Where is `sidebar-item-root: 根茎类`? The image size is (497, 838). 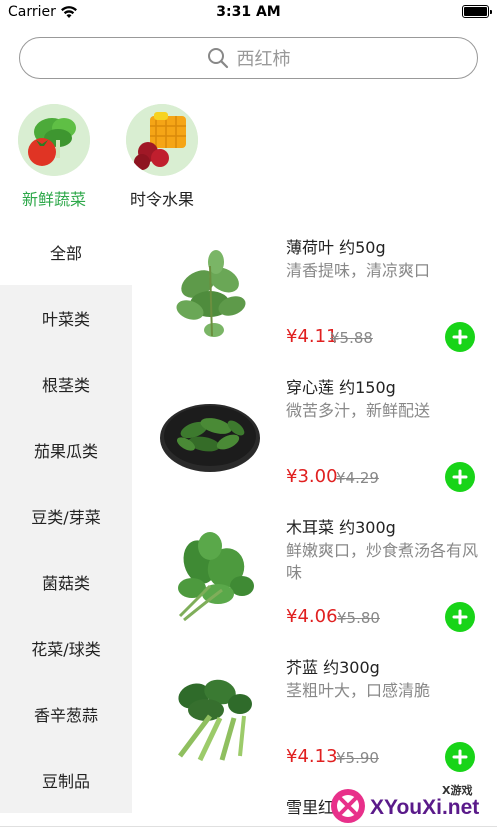
sidebar-item-root: 根茎类 is located at coordinates (66, 384).